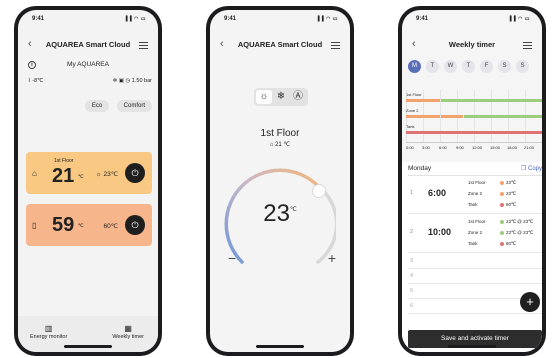 Image resolution: width=560 pixels, height=358 pixels. Describe the element at coordinates (410, 126) in the screenshot. I see `timeline-label: Tank` at that location.